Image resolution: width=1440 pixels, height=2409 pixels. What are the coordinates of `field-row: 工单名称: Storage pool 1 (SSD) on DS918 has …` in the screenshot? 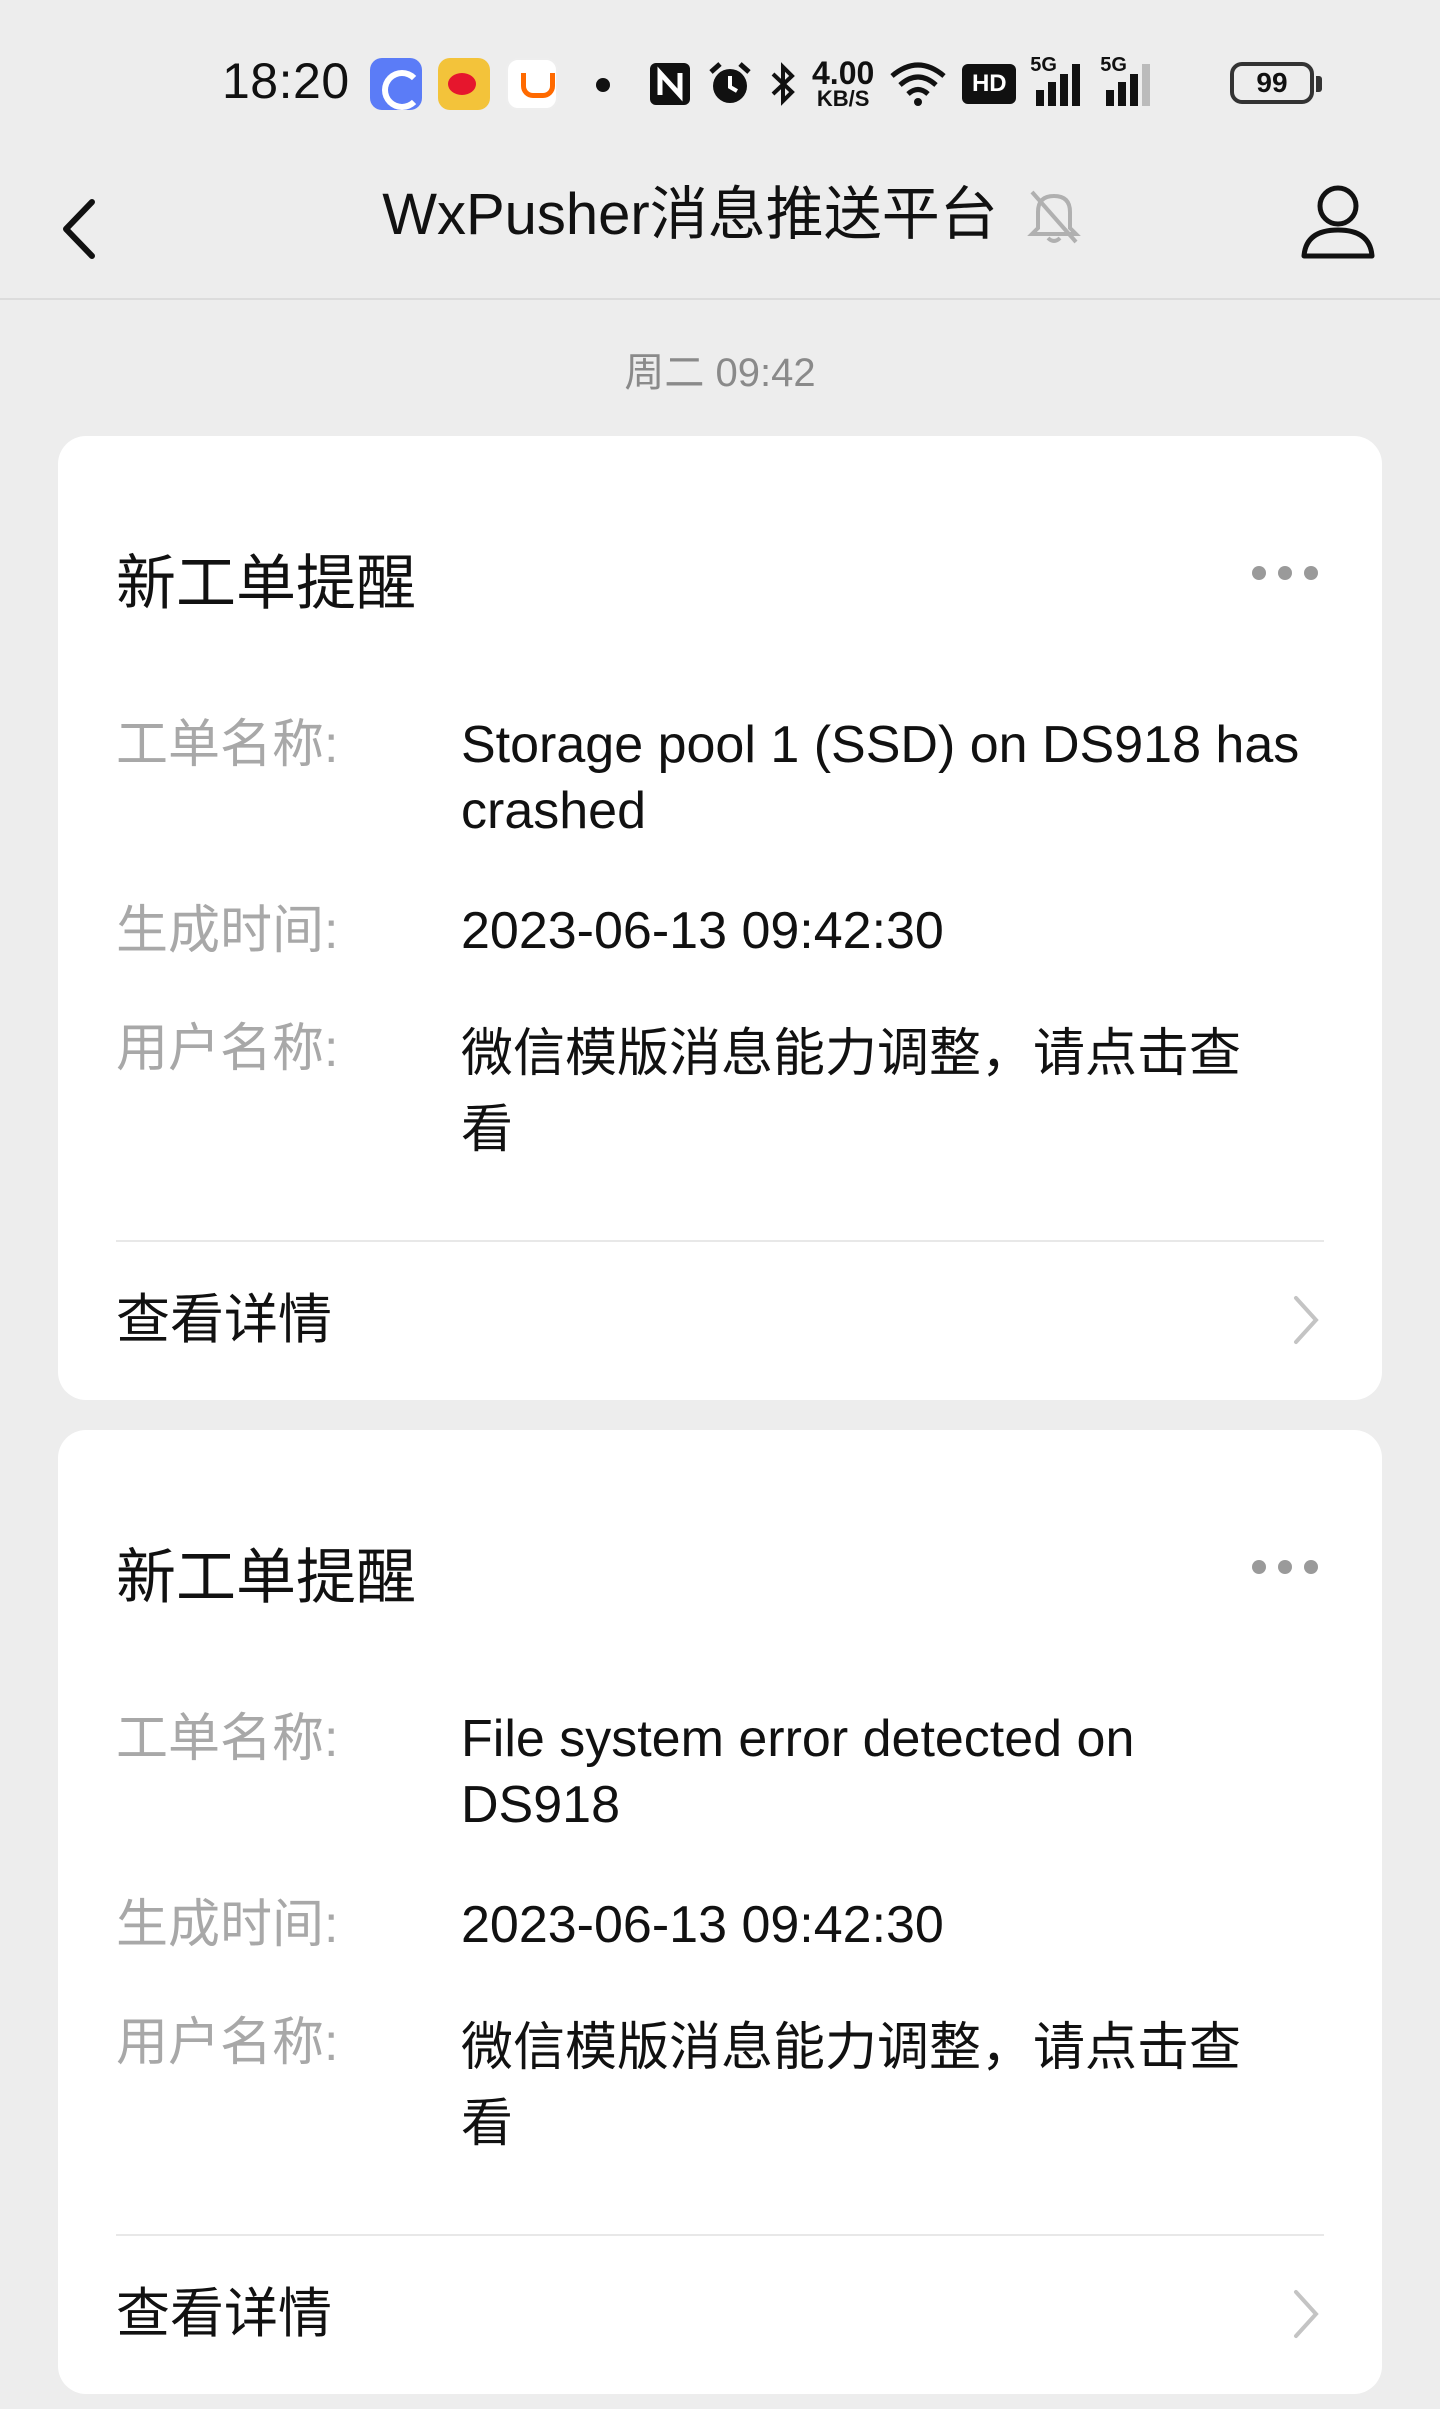 It's located at (721, 778).